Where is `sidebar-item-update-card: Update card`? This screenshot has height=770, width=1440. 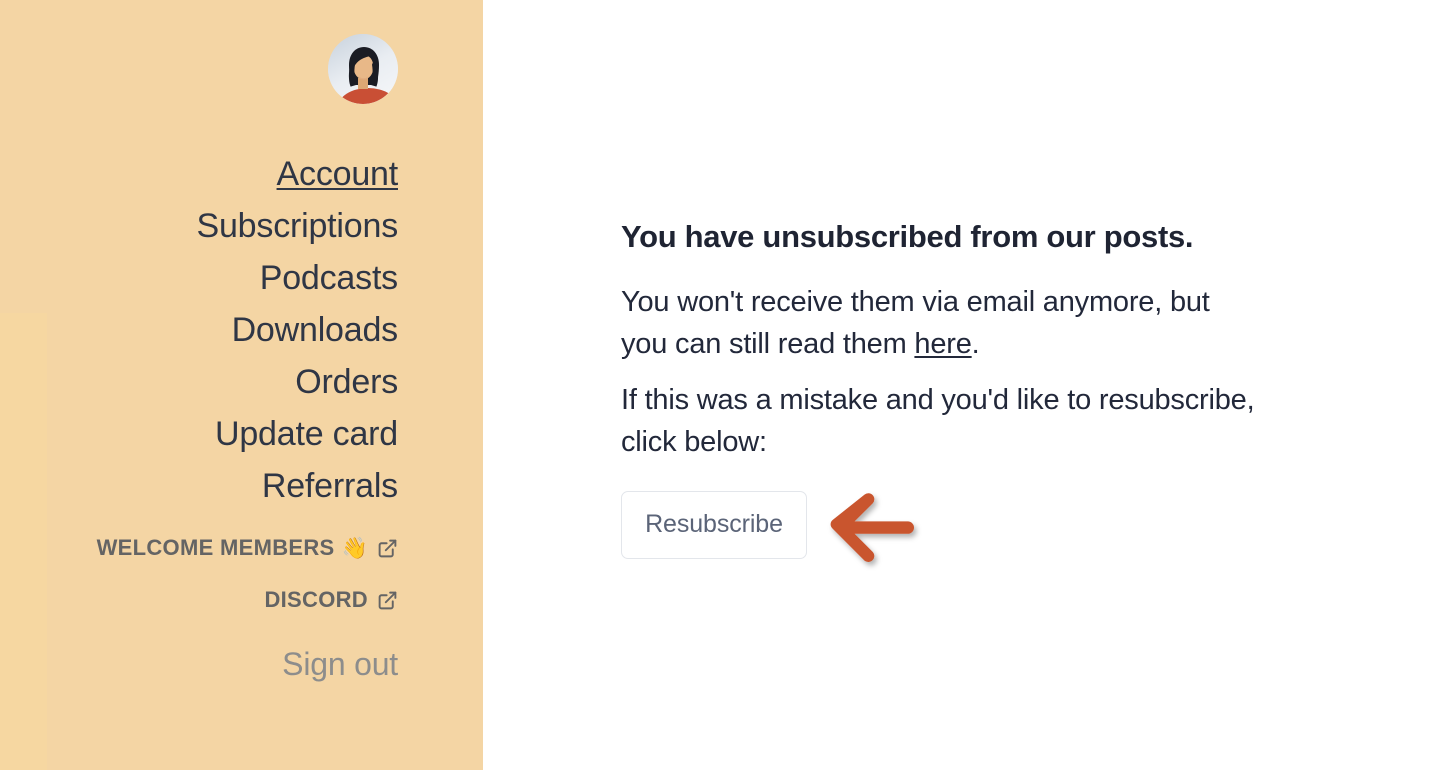 sidebar-item-update-card: Update card is located at coordinates (199, 434).